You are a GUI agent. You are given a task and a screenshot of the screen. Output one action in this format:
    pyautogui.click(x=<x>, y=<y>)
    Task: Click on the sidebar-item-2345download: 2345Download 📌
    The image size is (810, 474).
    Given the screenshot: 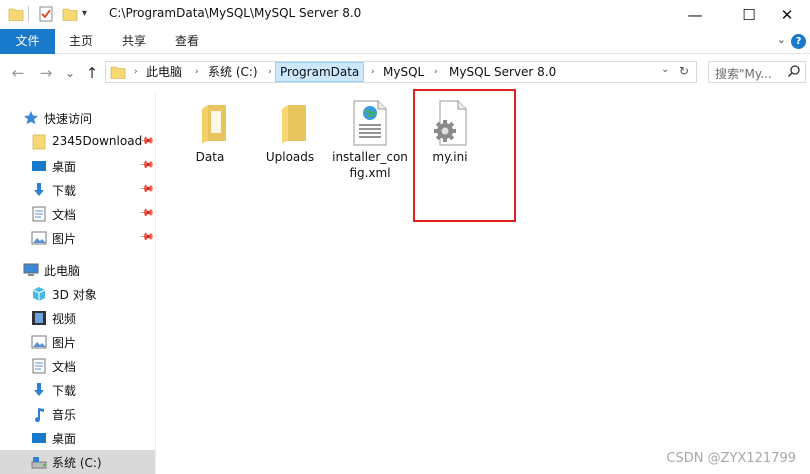 What is the action you would take?
    pyautogui.click(x=77, y=142)
    